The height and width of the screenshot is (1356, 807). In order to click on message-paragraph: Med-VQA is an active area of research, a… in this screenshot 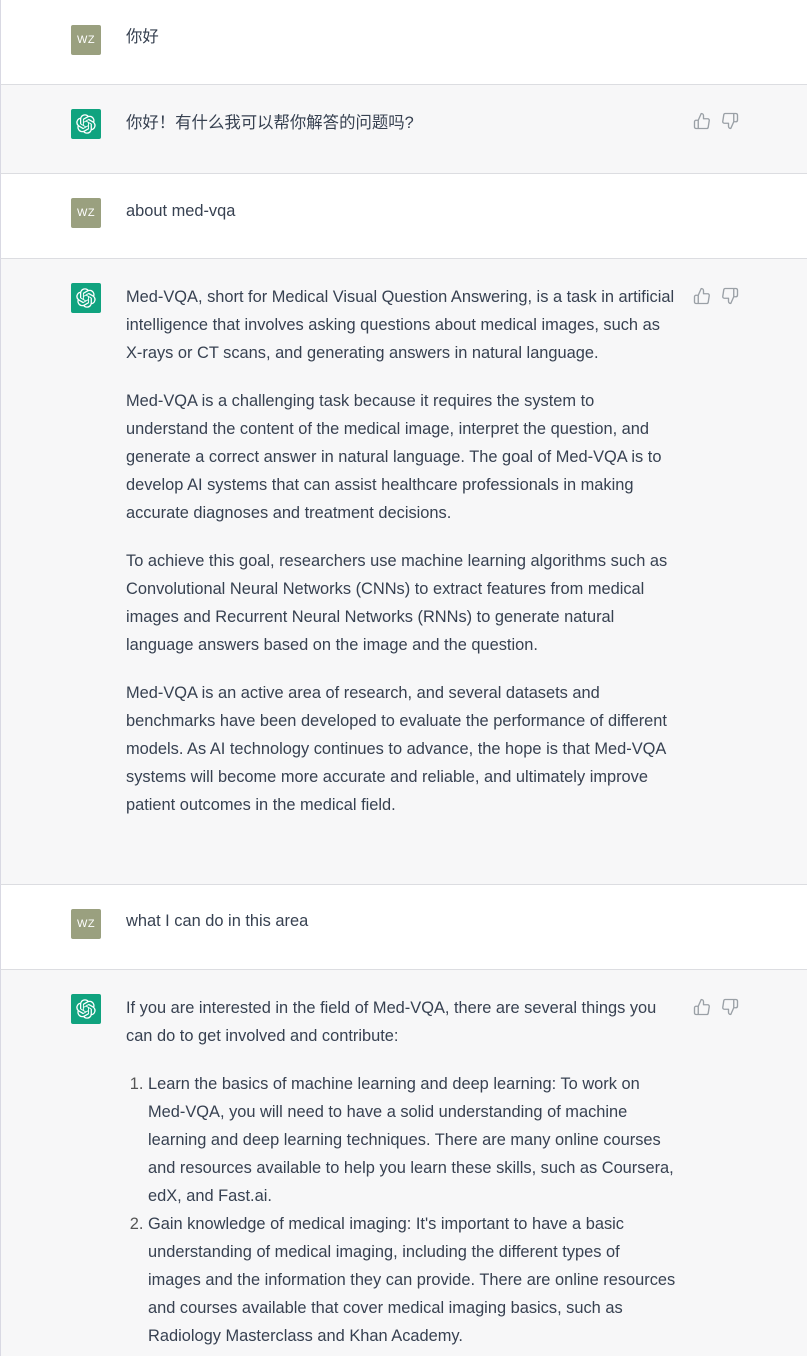, I will do `click(396, 749)`.